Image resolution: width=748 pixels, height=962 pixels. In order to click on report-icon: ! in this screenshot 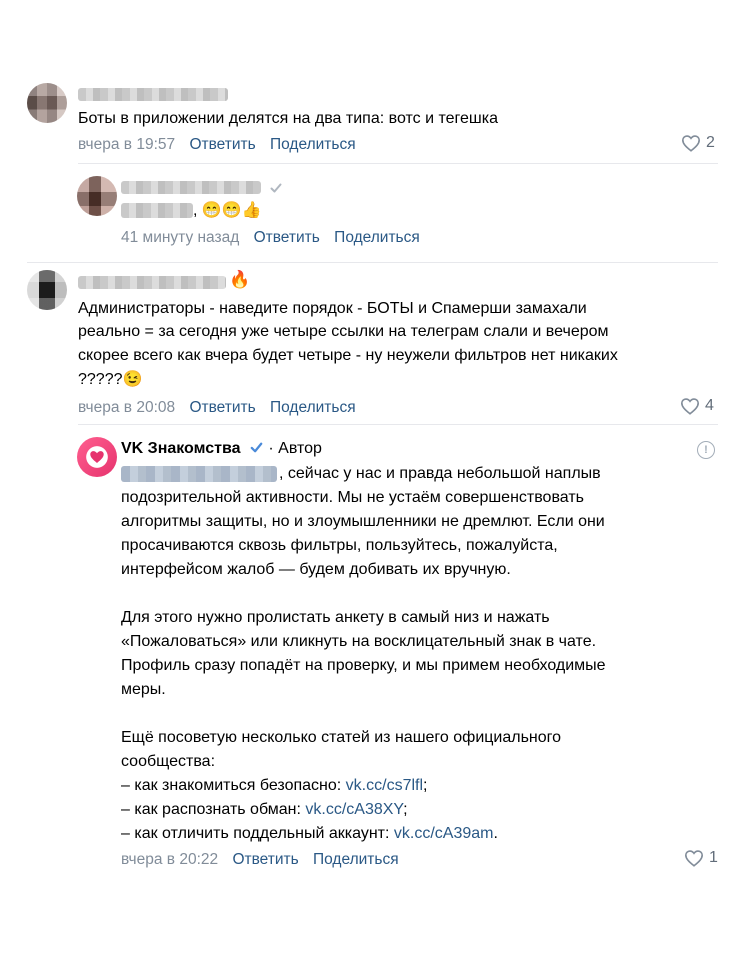, I will do `click(706, 450)`.